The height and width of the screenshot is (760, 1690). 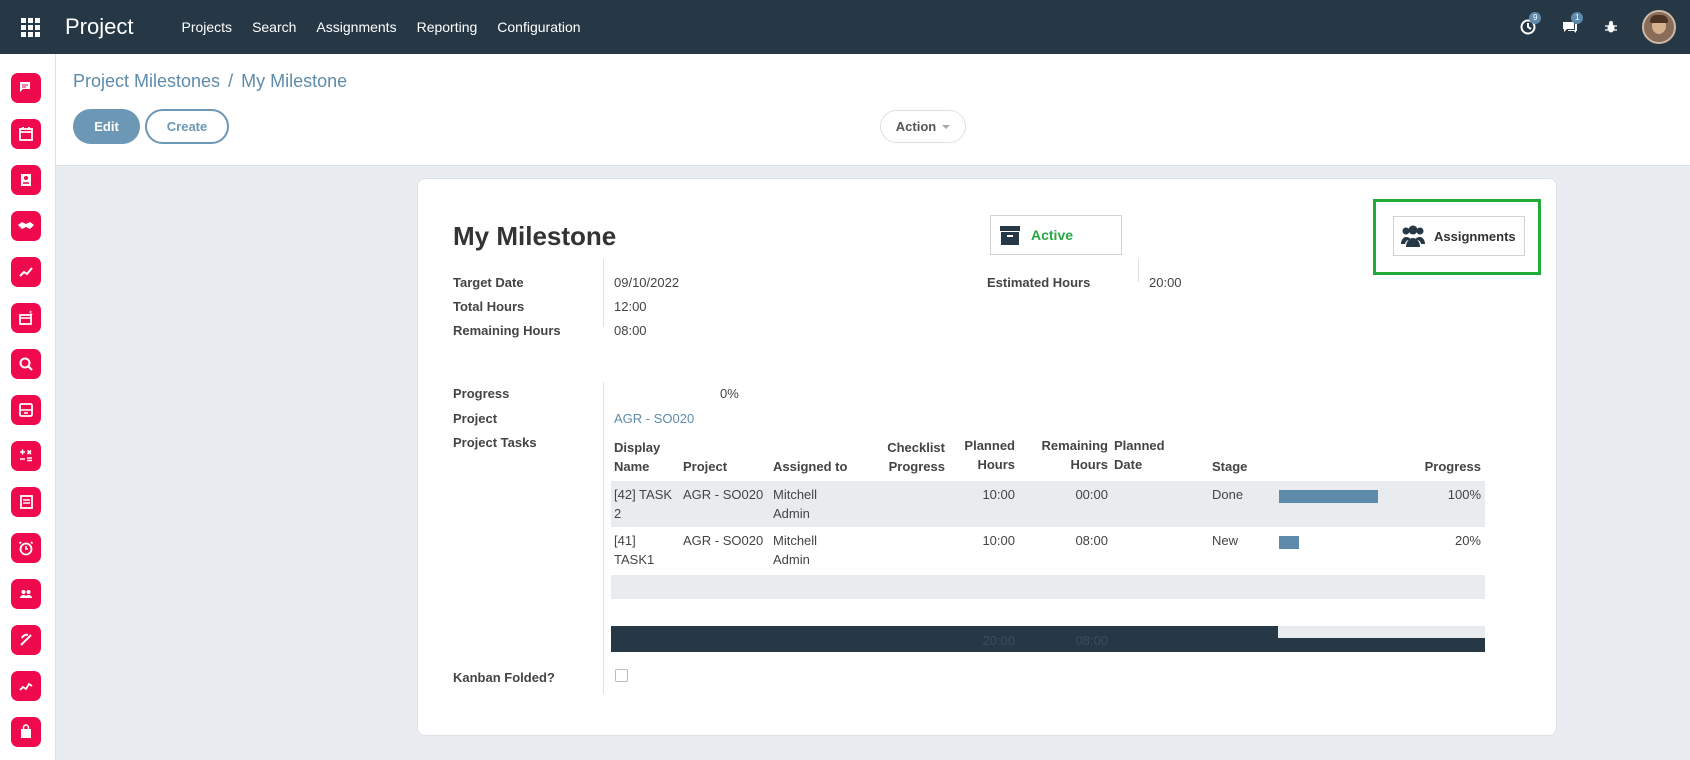 I want to click on analytics-icon, so click(x=26, y=686).